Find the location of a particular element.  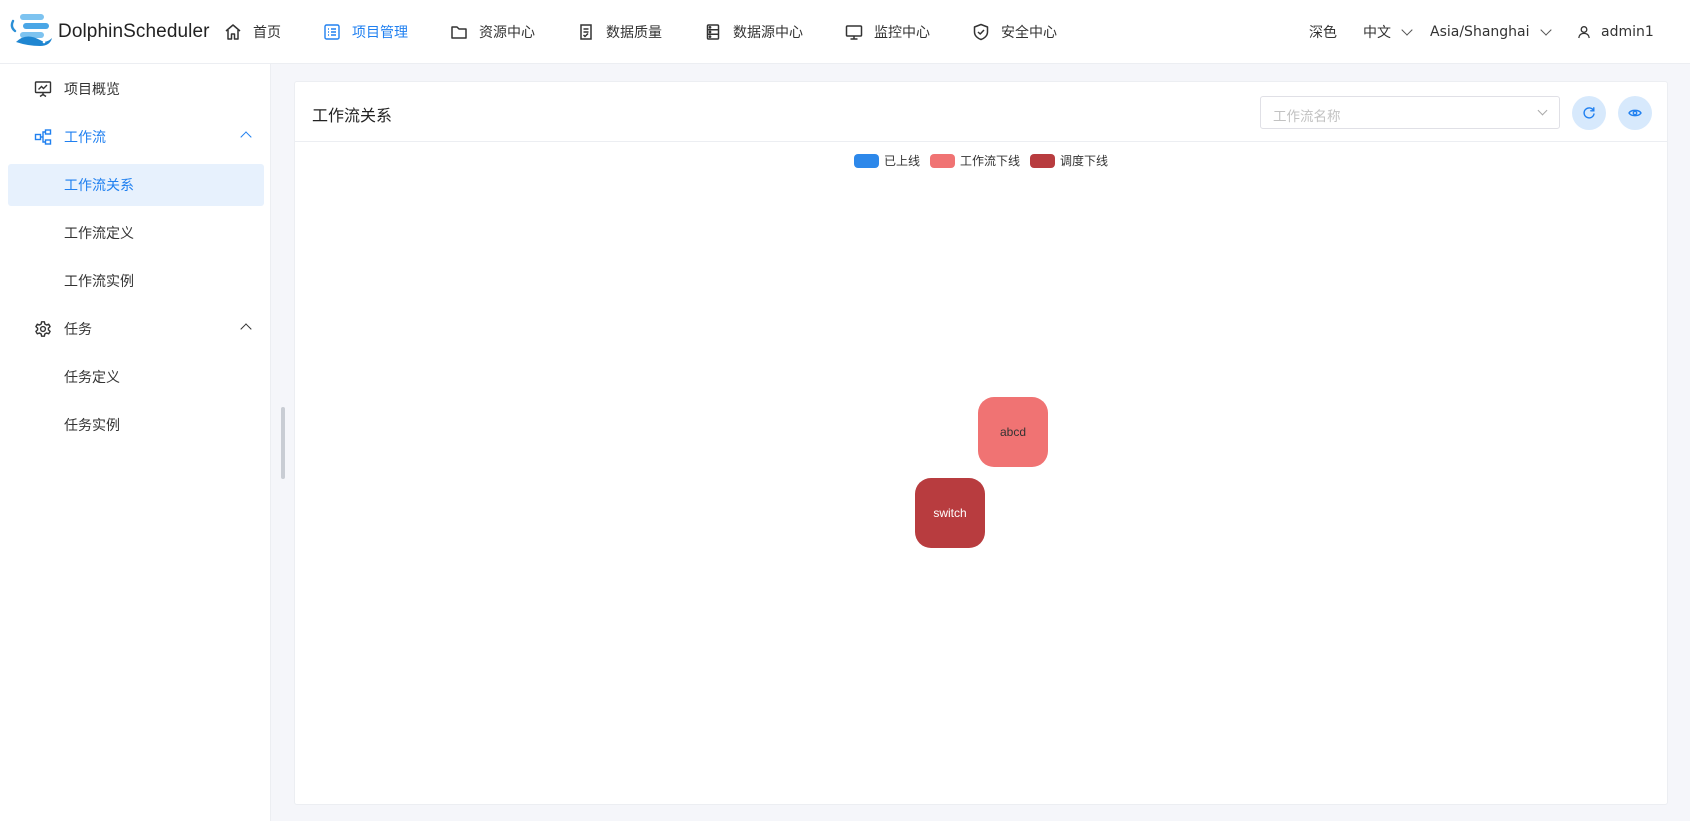

card-header: 工作流关系 工作流名称 is located at coordinates (981, 112).